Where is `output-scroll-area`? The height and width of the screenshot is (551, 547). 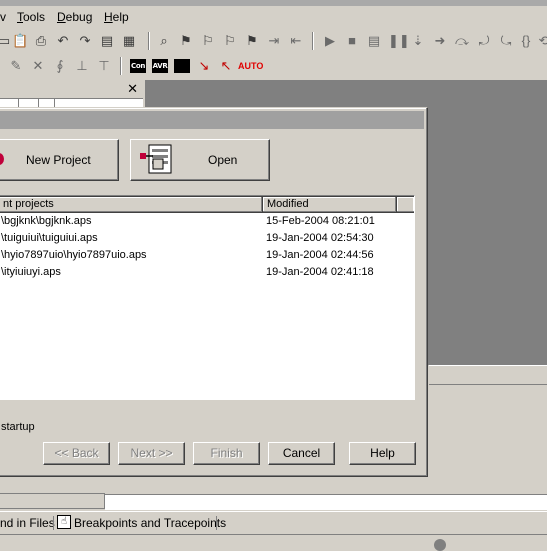
output-scroll-area is located at coordinates (52, 501).